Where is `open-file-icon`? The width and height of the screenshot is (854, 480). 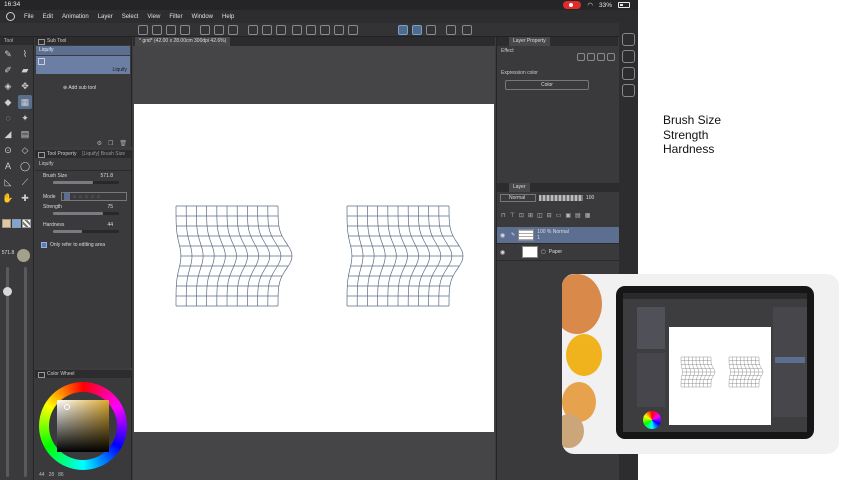 open-file-icon is located at coordinates (157, 30).